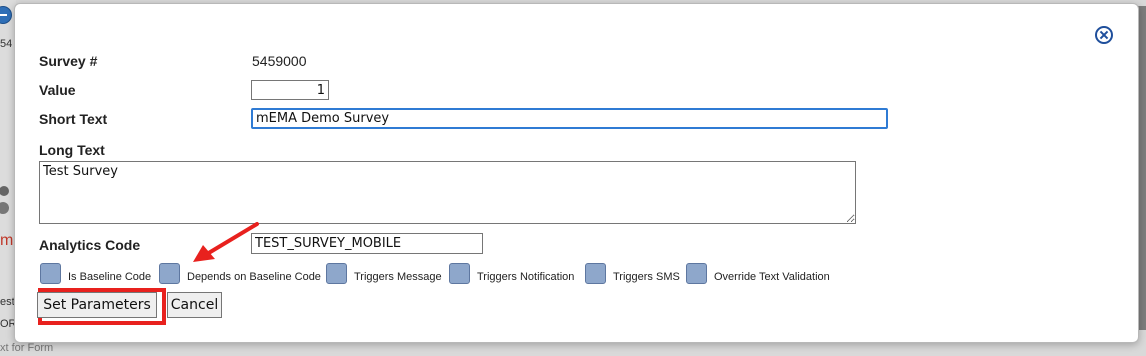  Describe the element at coordinates (254, 277) in the screenshot. I see `depends-on-baseline-code-label: Depends on Baseline Code` at that location.